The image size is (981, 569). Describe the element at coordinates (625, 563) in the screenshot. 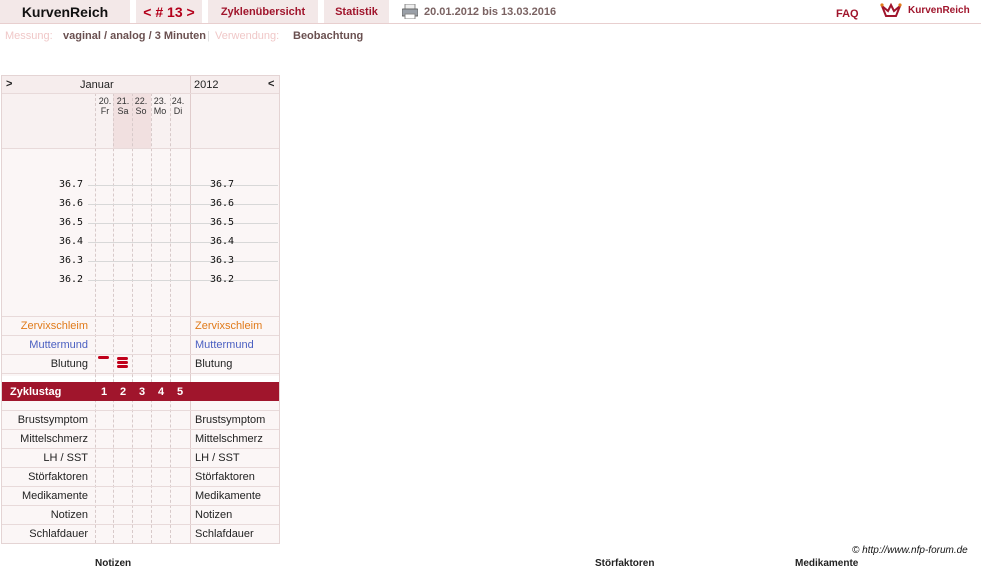

I see `disturbance-heading: Störfaktoren` at that location.